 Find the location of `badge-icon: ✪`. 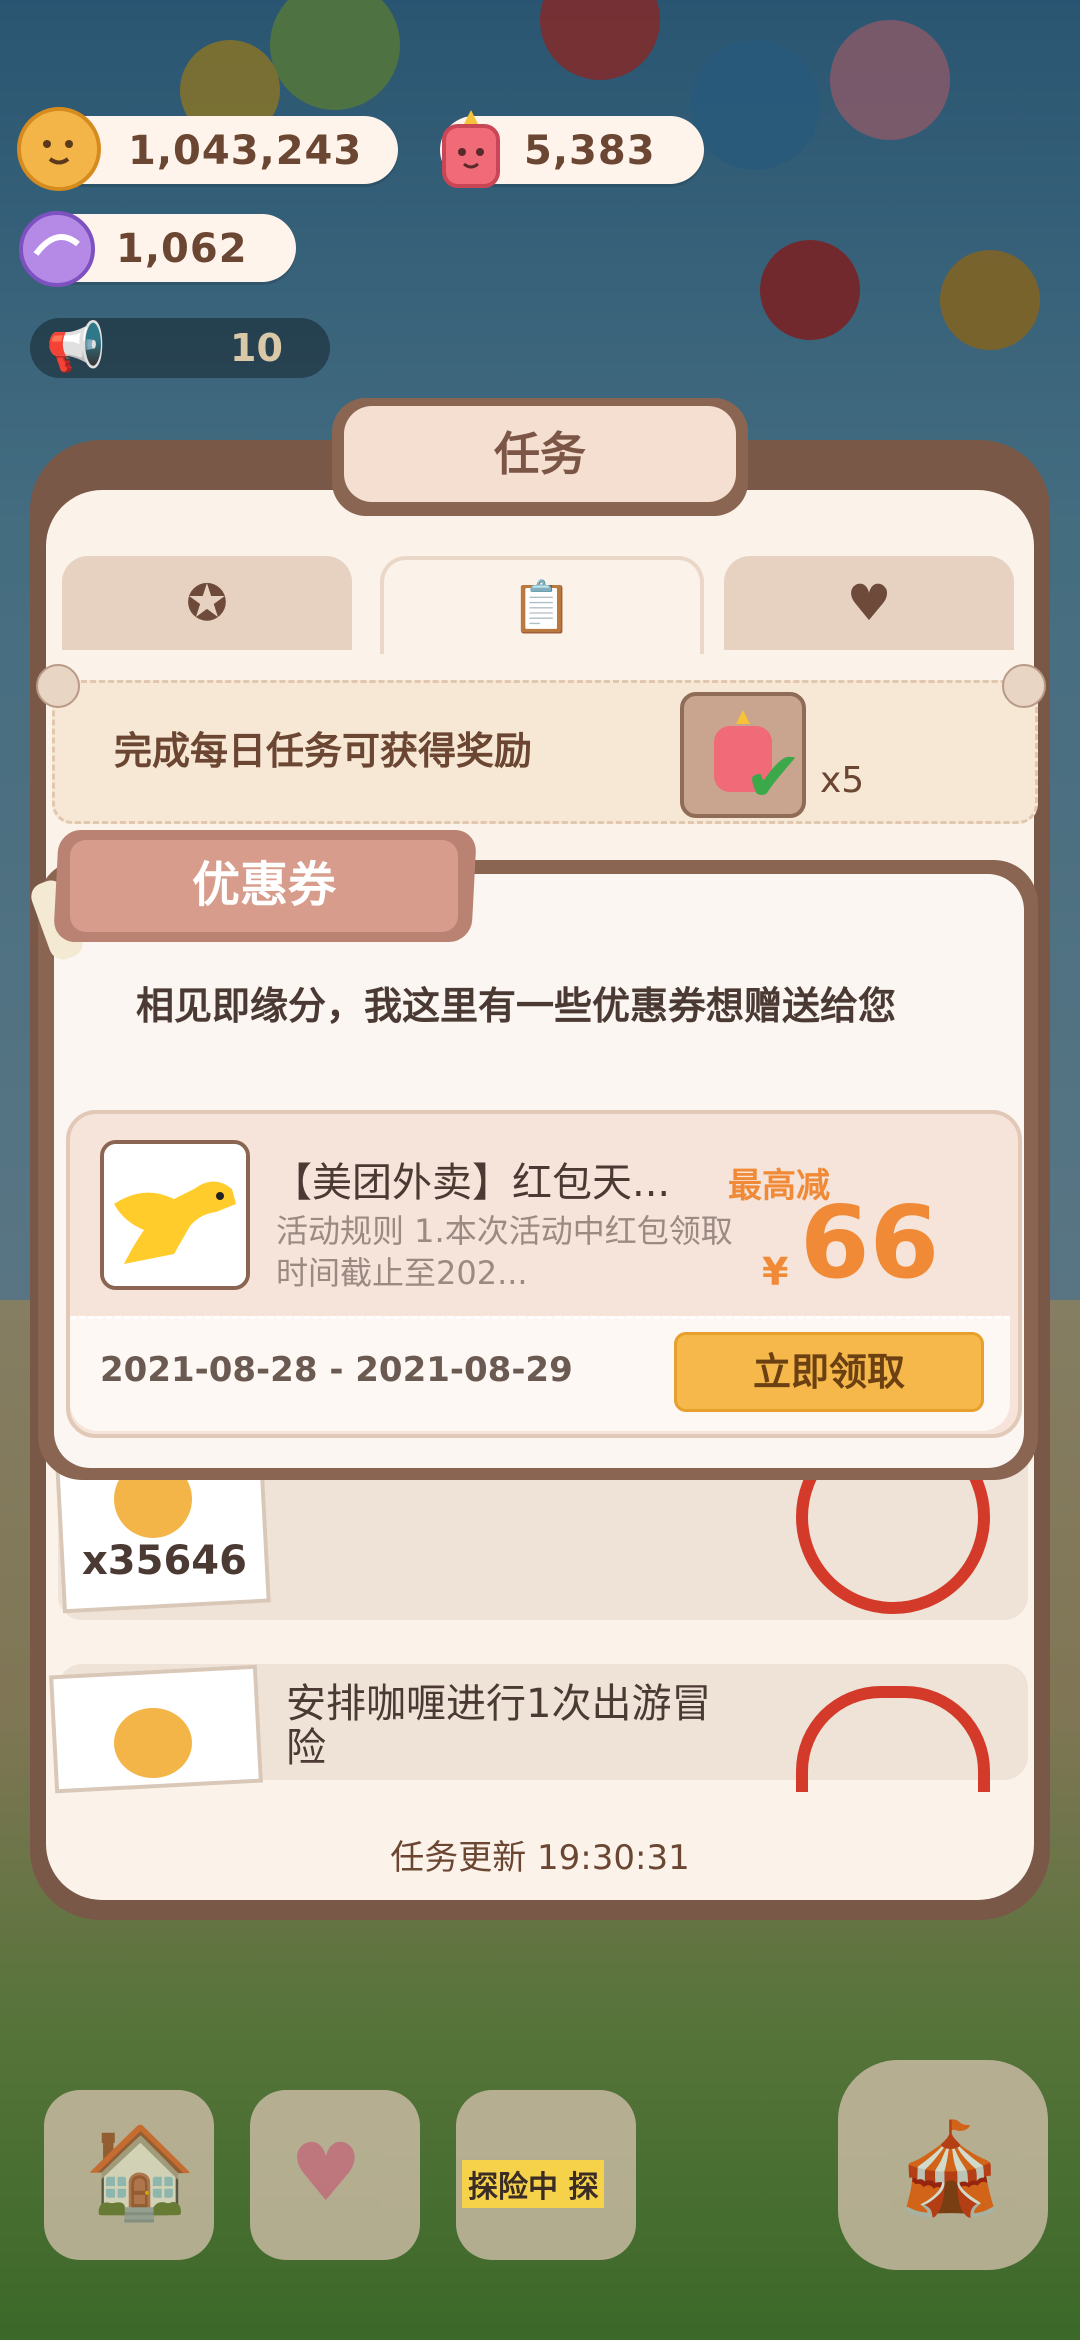

badge-icon: ✪ is located at coordinates (207, 603).